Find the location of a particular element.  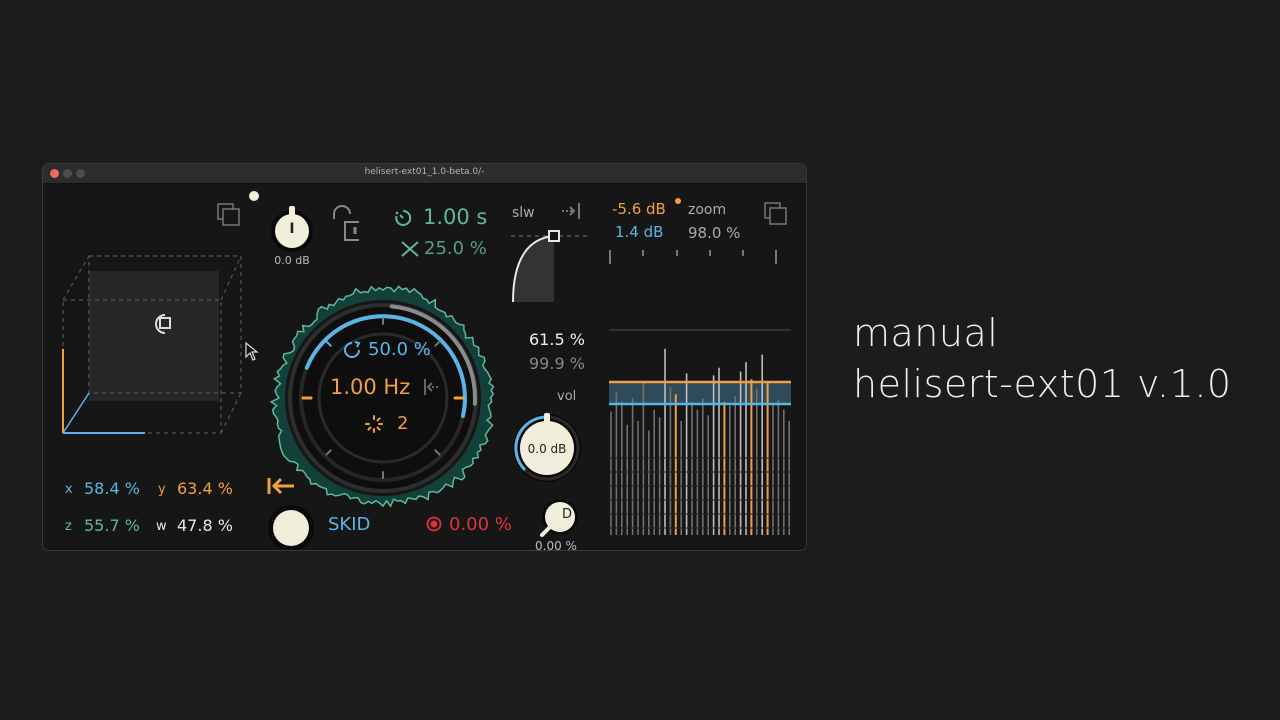

window-title: helisert-ext01_1.0-beta.0/- is located at coordinates (424, 172).